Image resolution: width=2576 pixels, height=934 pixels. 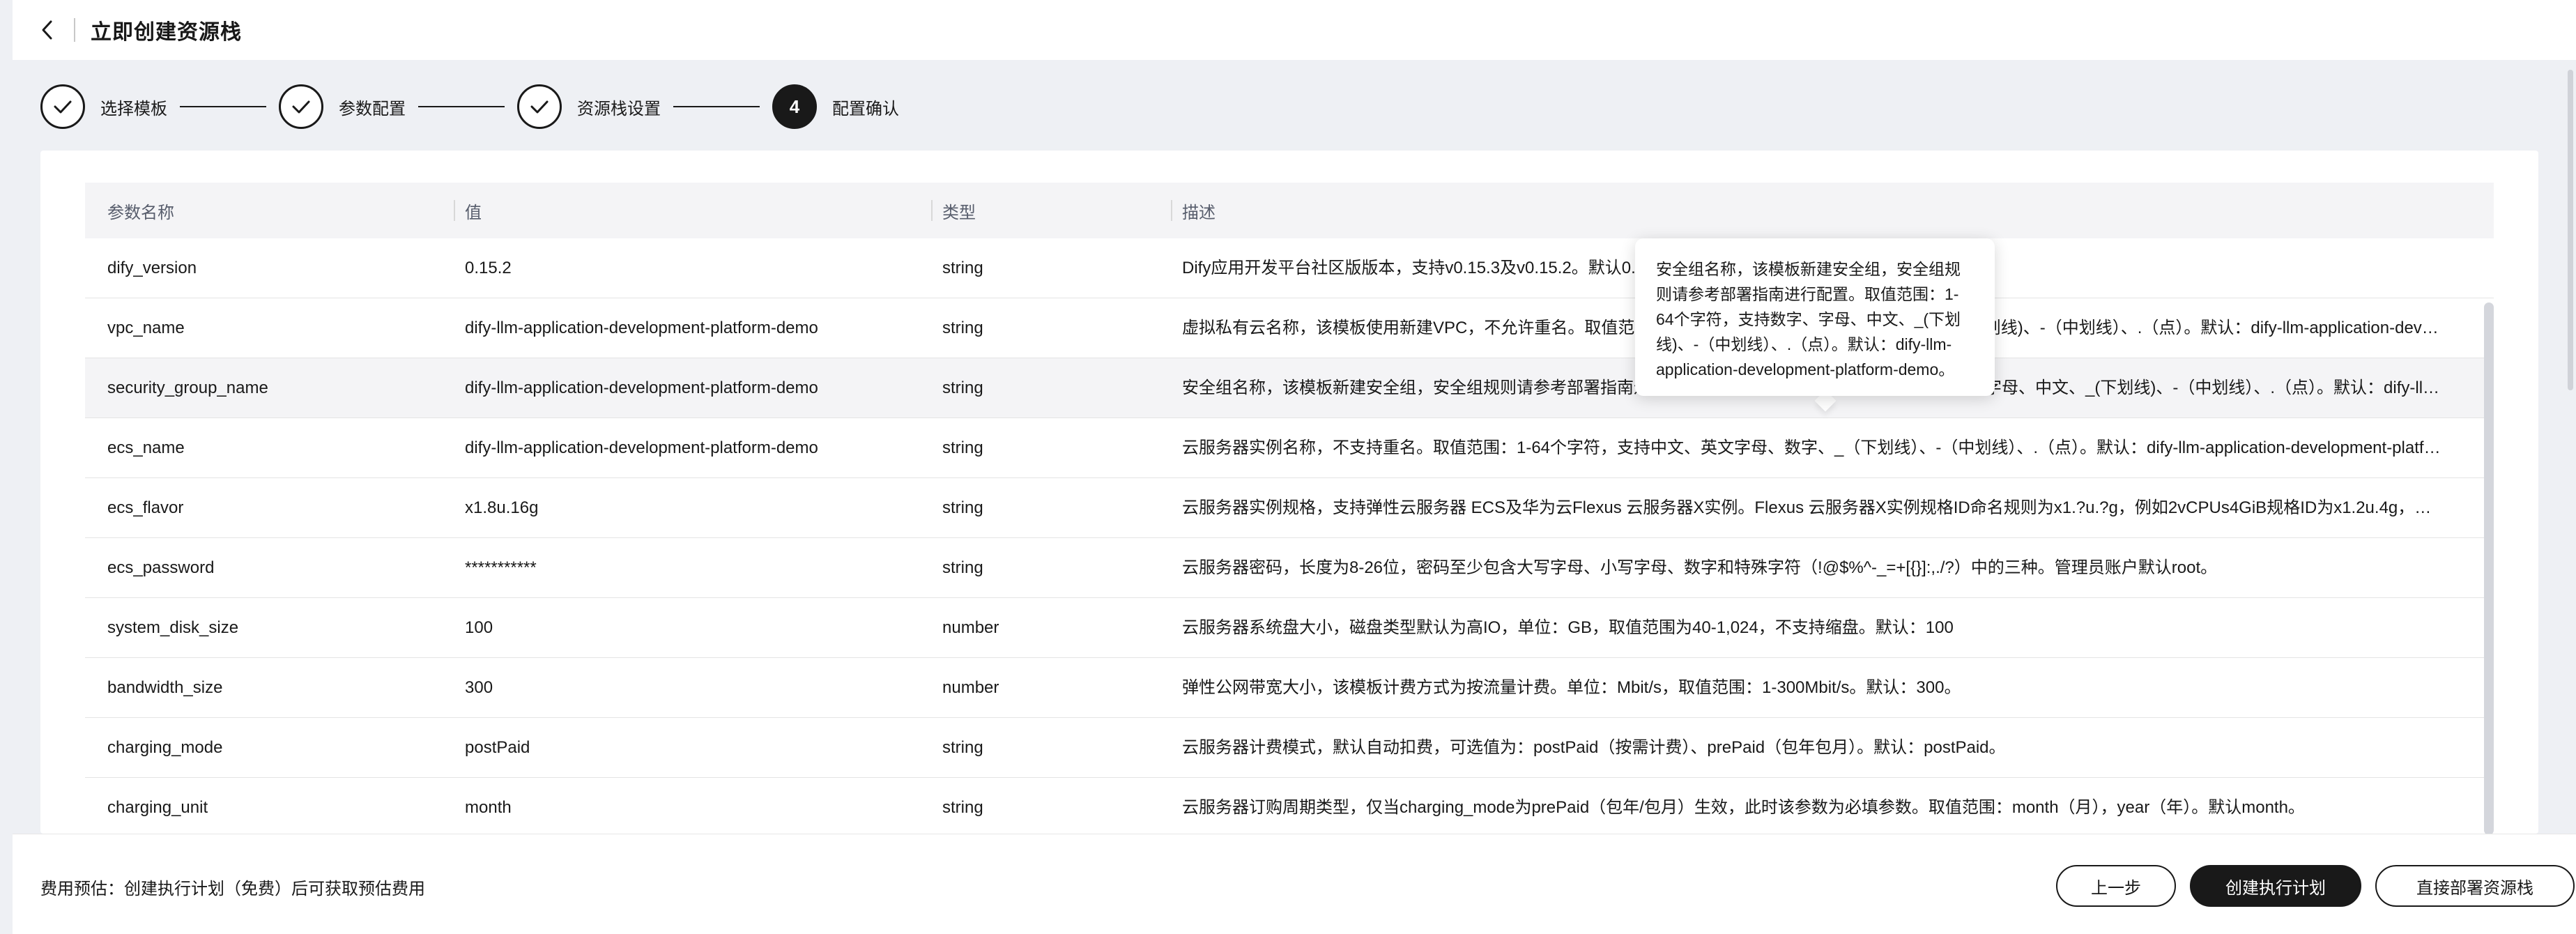 What do you see at coordinates (146, 447) in the screenshot?
I see `param-name: ecs_name` at bounding box center [146, 447].